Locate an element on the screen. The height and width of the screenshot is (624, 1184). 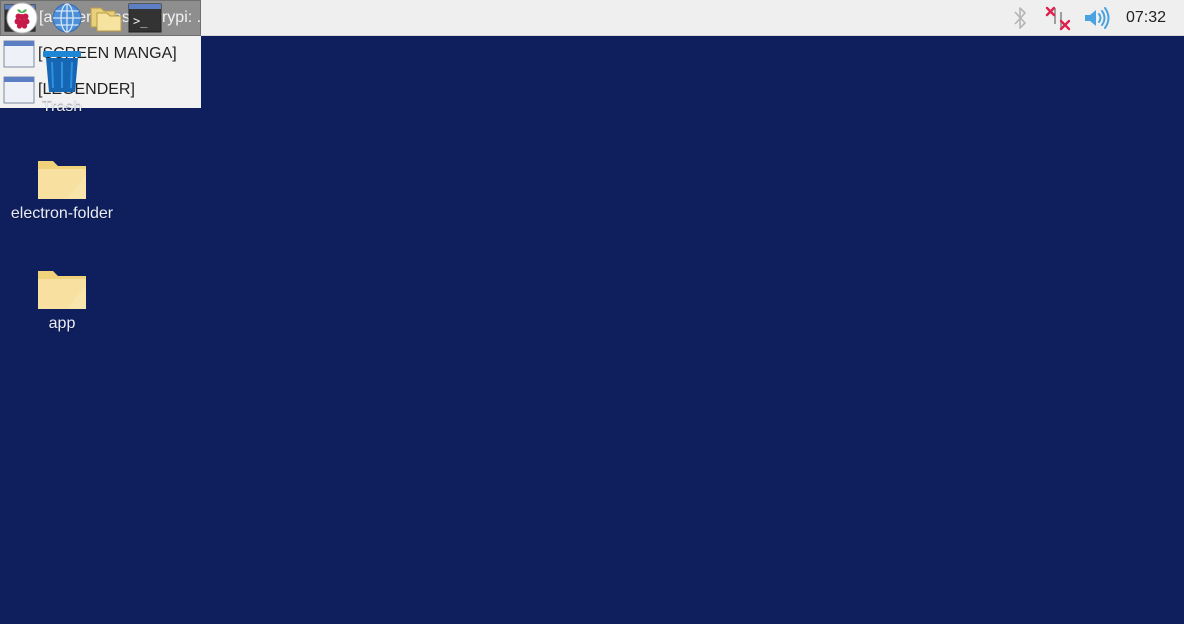
bluetooth-icon is located at coordinates (1020, 17).